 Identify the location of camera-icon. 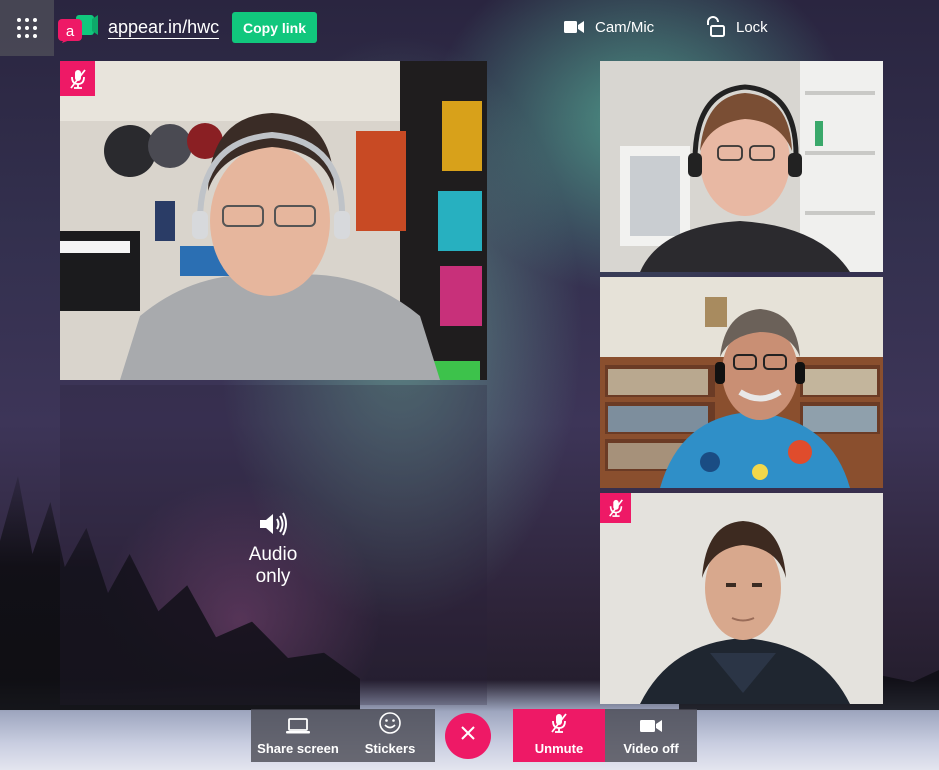
(574, 27).